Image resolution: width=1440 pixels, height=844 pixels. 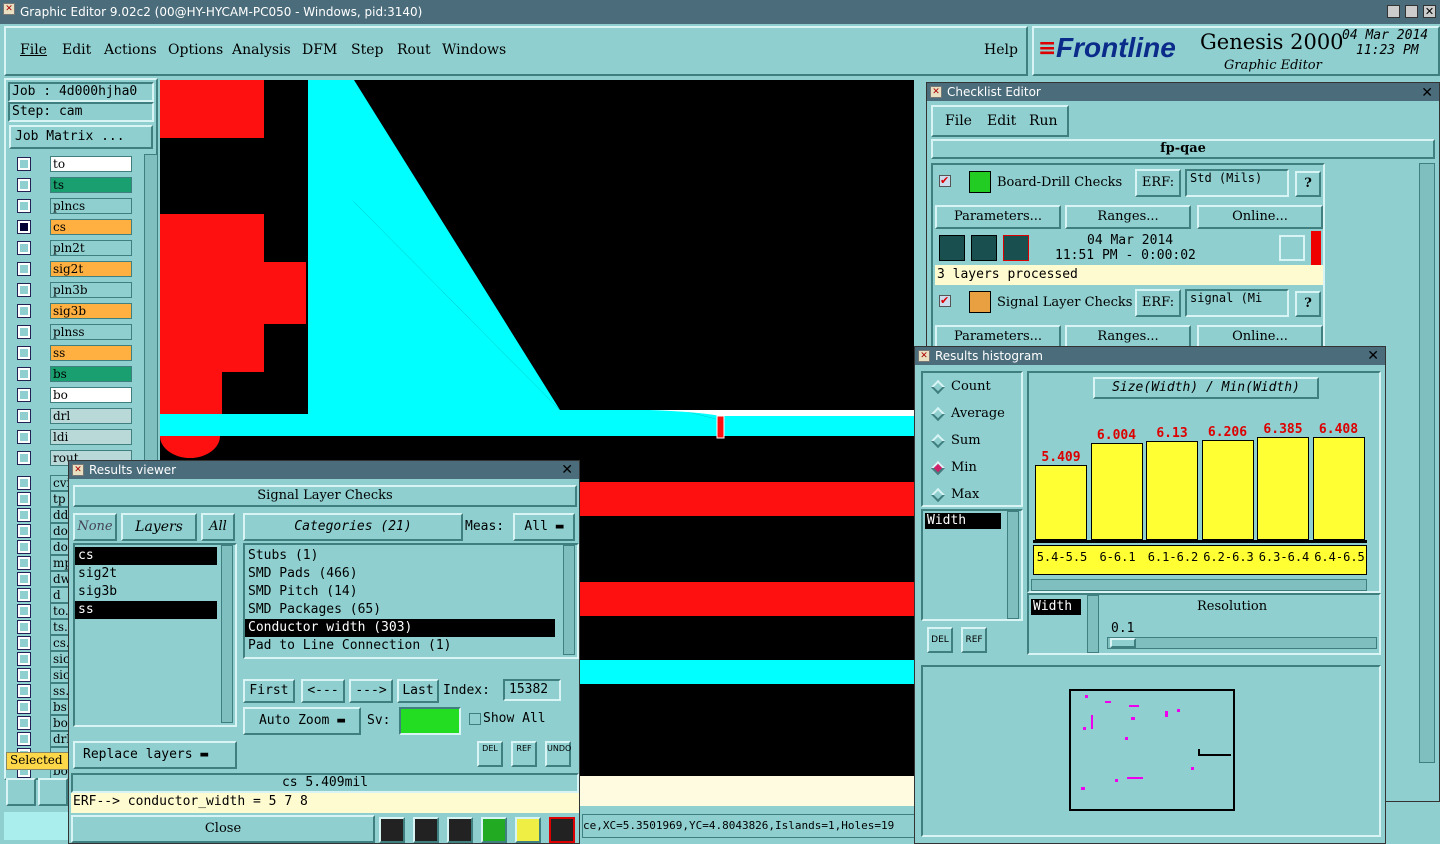 What do you see at coordinates (91, 353) in the screenshot?
I see `layer-name: ss` at bounding box center [91, 353].